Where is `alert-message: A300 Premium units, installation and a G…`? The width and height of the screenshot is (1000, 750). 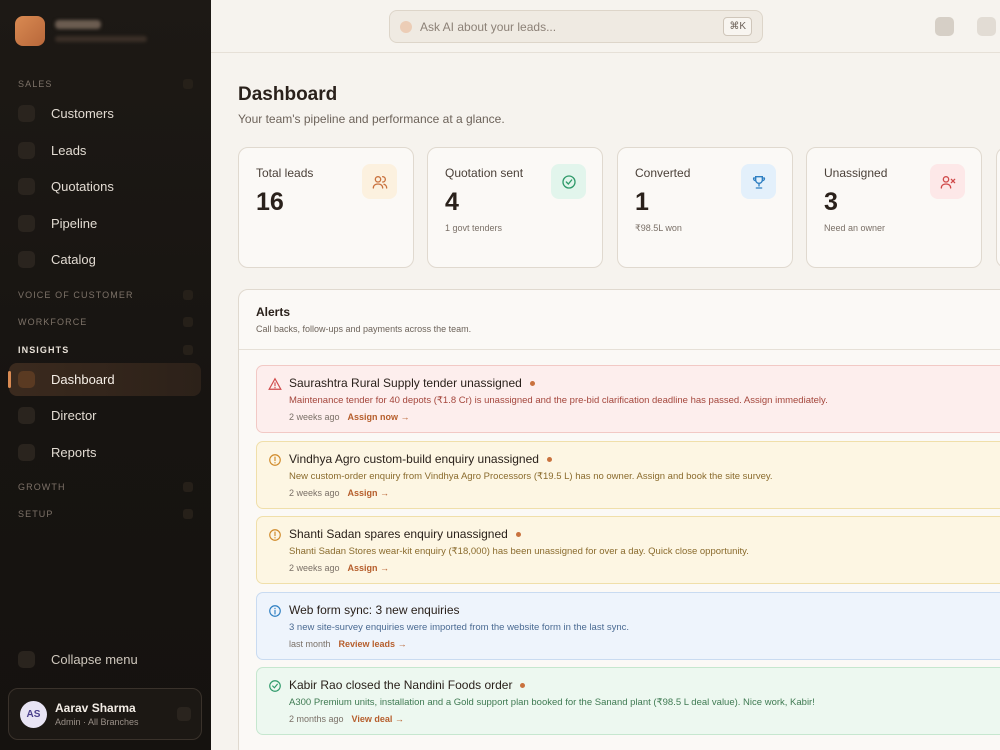
alert-message: A300 Premium units, installation and a G… is located at coordinates (552, 702).